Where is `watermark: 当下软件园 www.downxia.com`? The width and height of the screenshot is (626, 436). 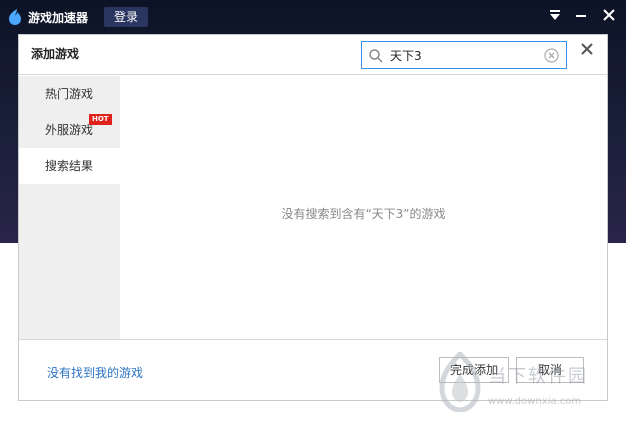 watermark: 当下软件园 www.downxia.com is located at coordinates (523, 385).